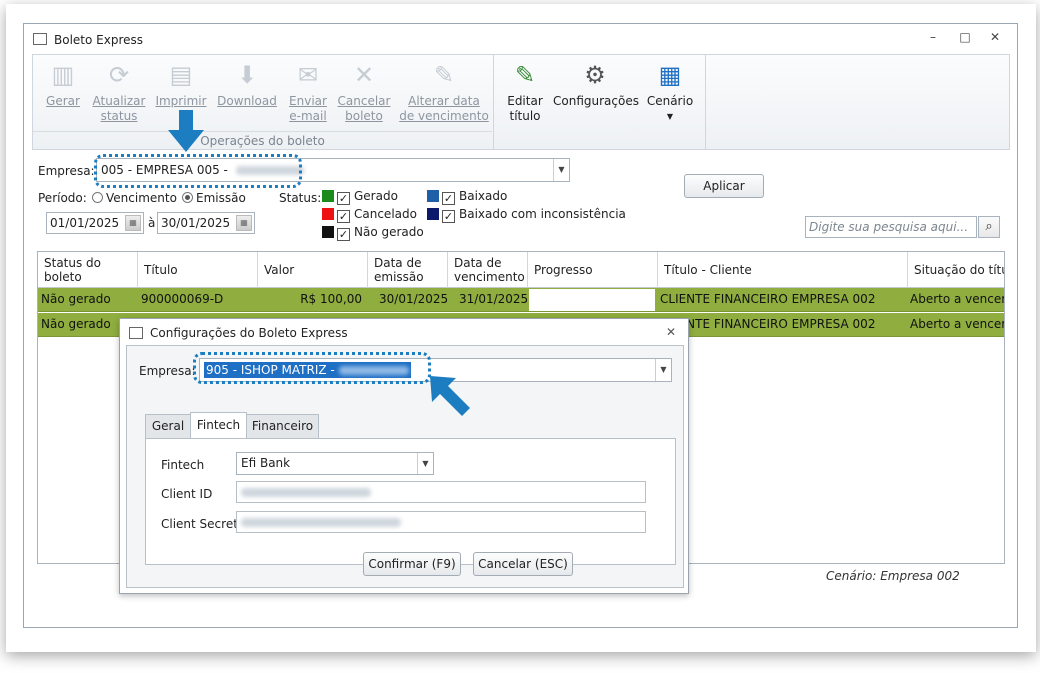  What do you see at coordinates (321, 522) in the screenshot?
I see `redacted-client-secret` at bounding box center [321, 522].